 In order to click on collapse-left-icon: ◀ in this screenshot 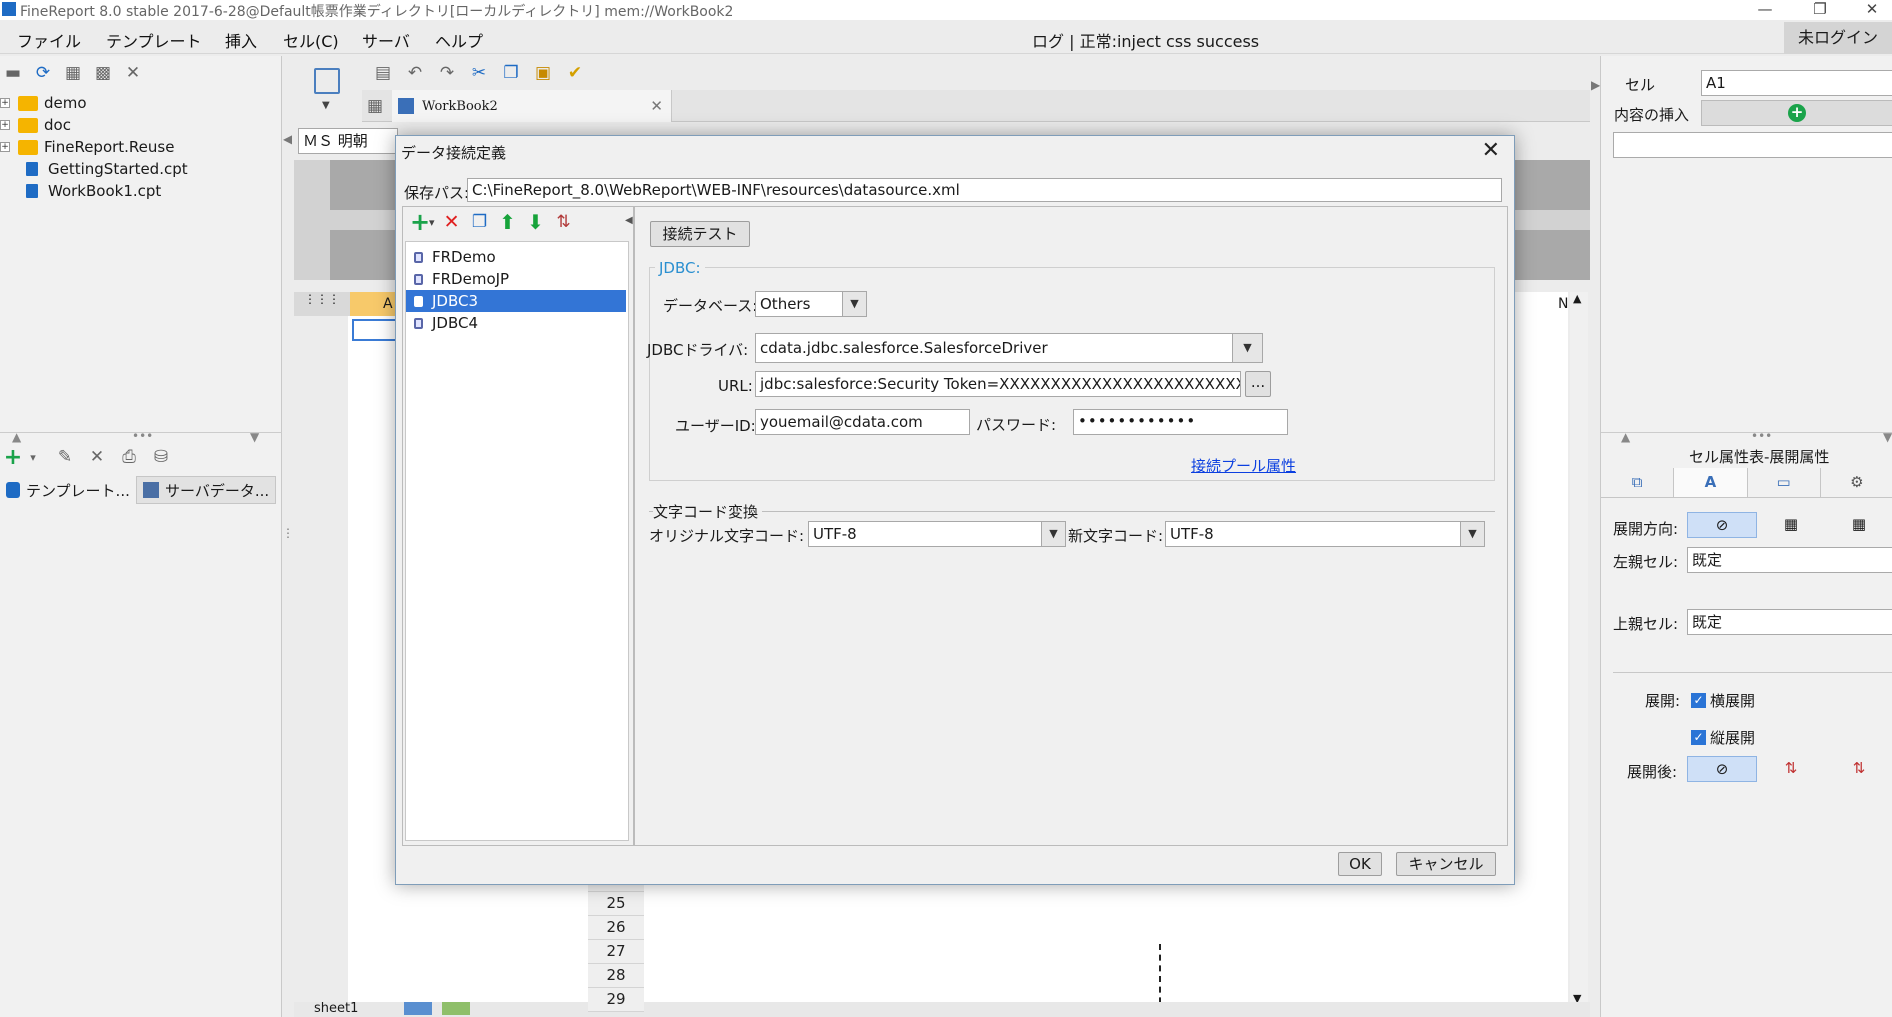, I will do `click(287, 139)`.